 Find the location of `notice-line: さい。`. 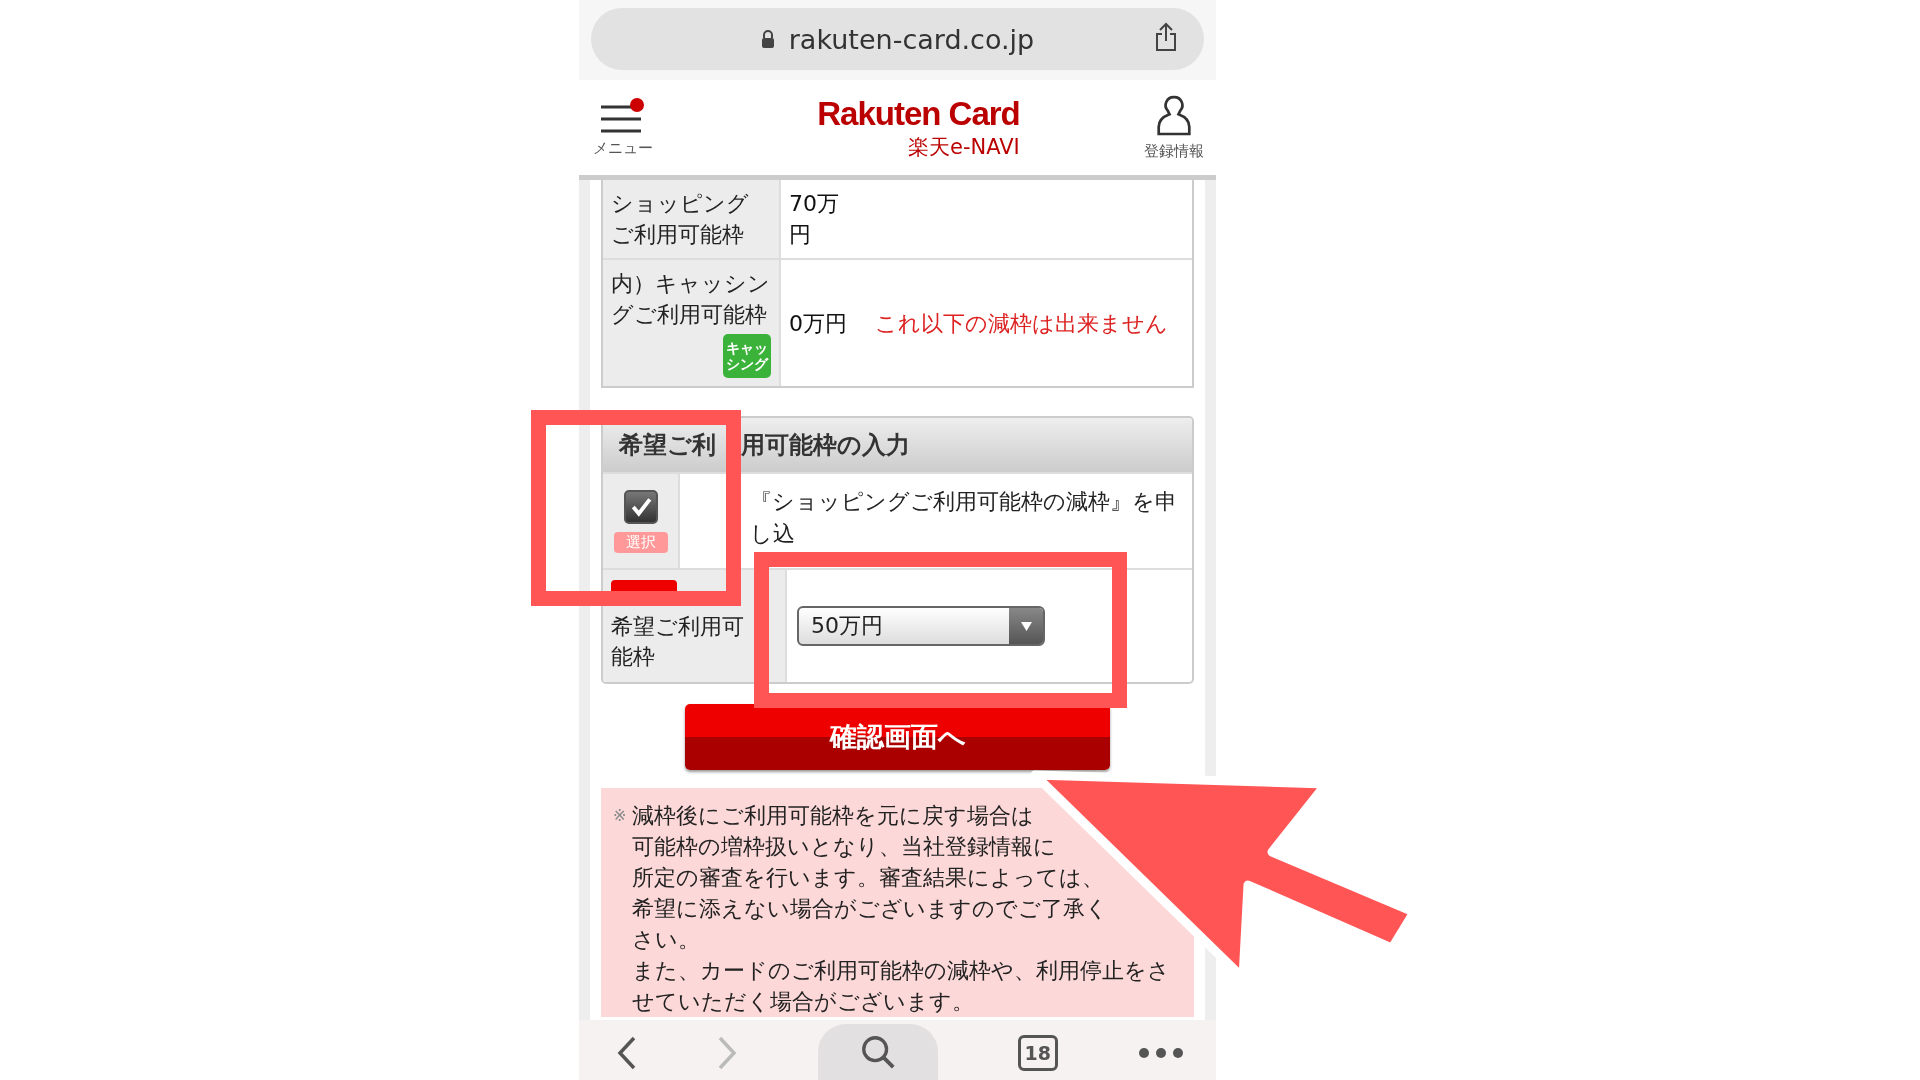

notice-line: さい。 is located at coordinates (666, 940).